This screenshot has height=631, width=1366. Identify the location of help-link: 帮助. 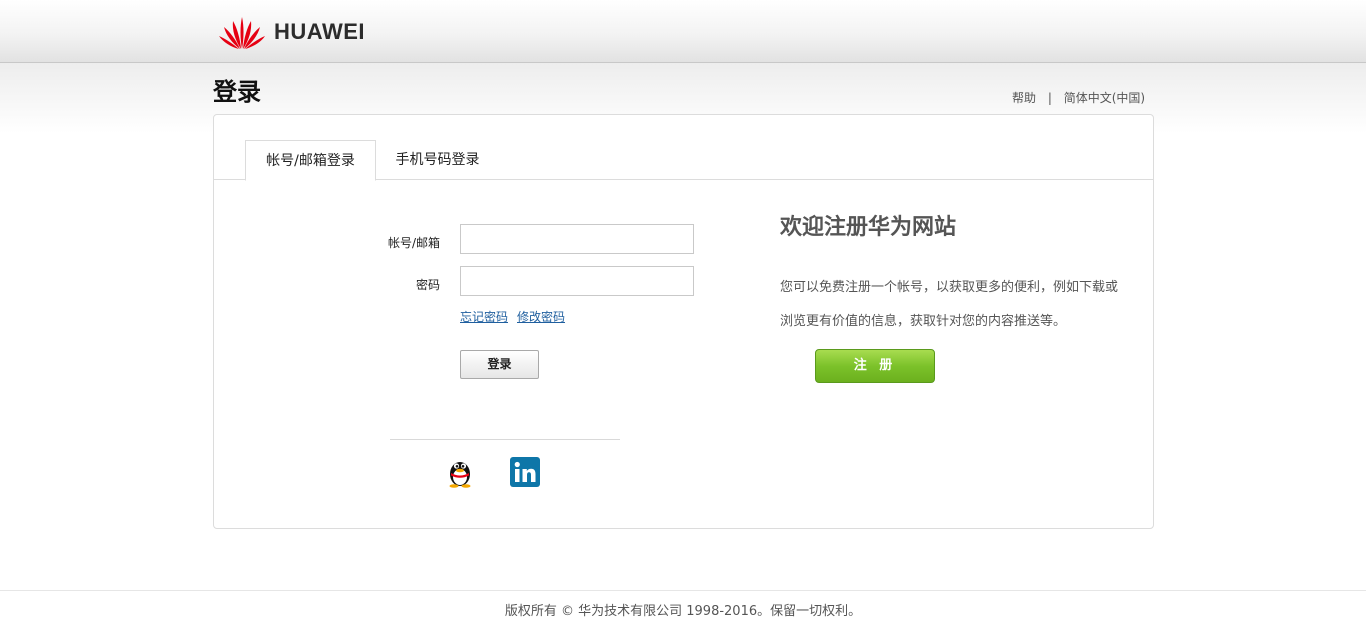
(1024, 98).